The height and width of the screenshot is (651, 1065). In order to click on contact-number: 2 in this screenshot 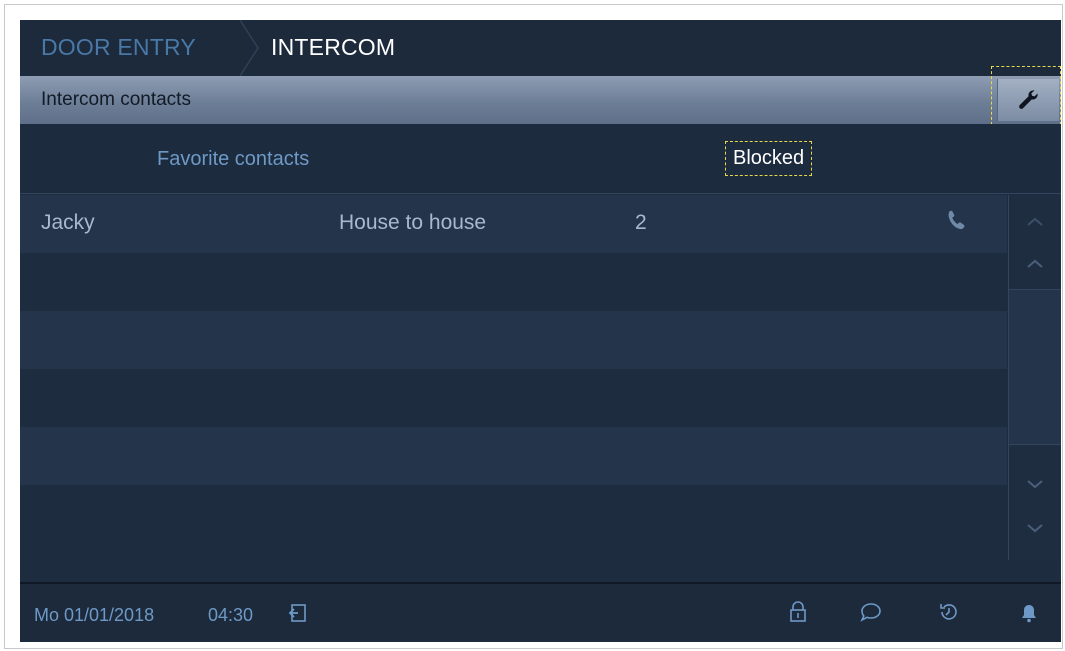, I will do `click(641, 222)`.